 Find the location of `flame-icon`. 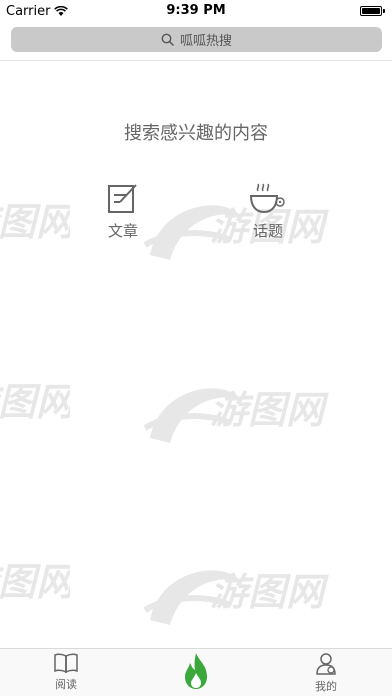

flame-icon is located at coordinates (196, 671).